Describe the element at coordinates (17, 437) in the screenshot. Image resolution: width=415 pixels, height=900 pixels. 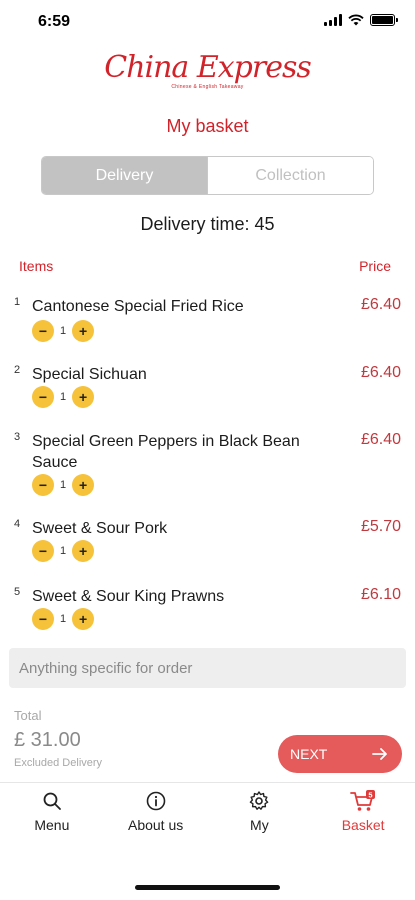
I see `item-index: 3` at that location.